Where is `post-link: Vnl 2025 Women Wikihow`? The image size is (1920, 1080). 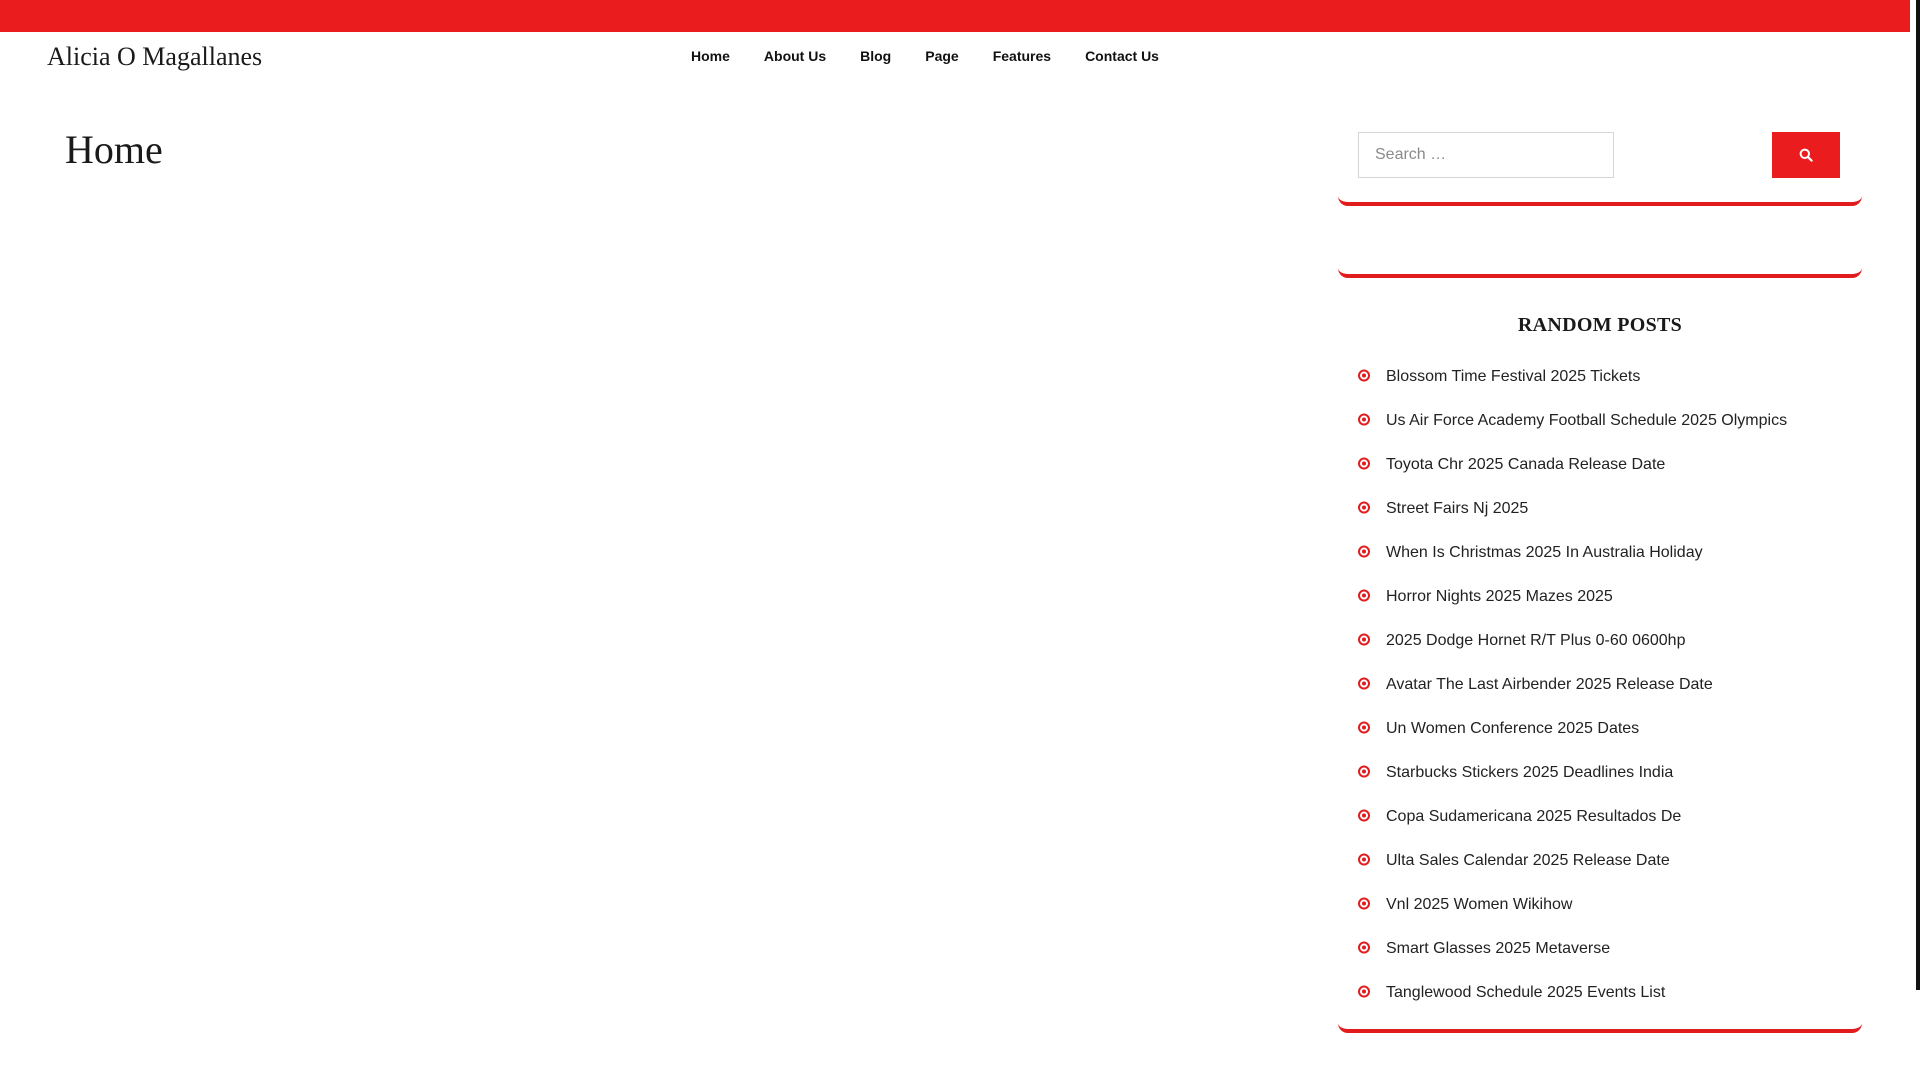 post-link: Vnl 2025 Women Wikihow is located at coordinates (1479, 905).